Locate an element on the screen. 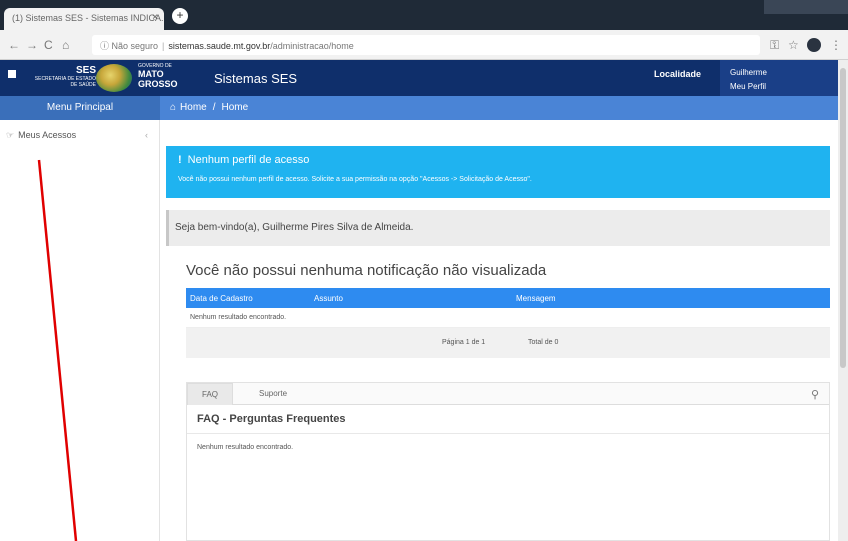  user-menu: Guilherme Meu Perfil is located at coordinates (779, 78).